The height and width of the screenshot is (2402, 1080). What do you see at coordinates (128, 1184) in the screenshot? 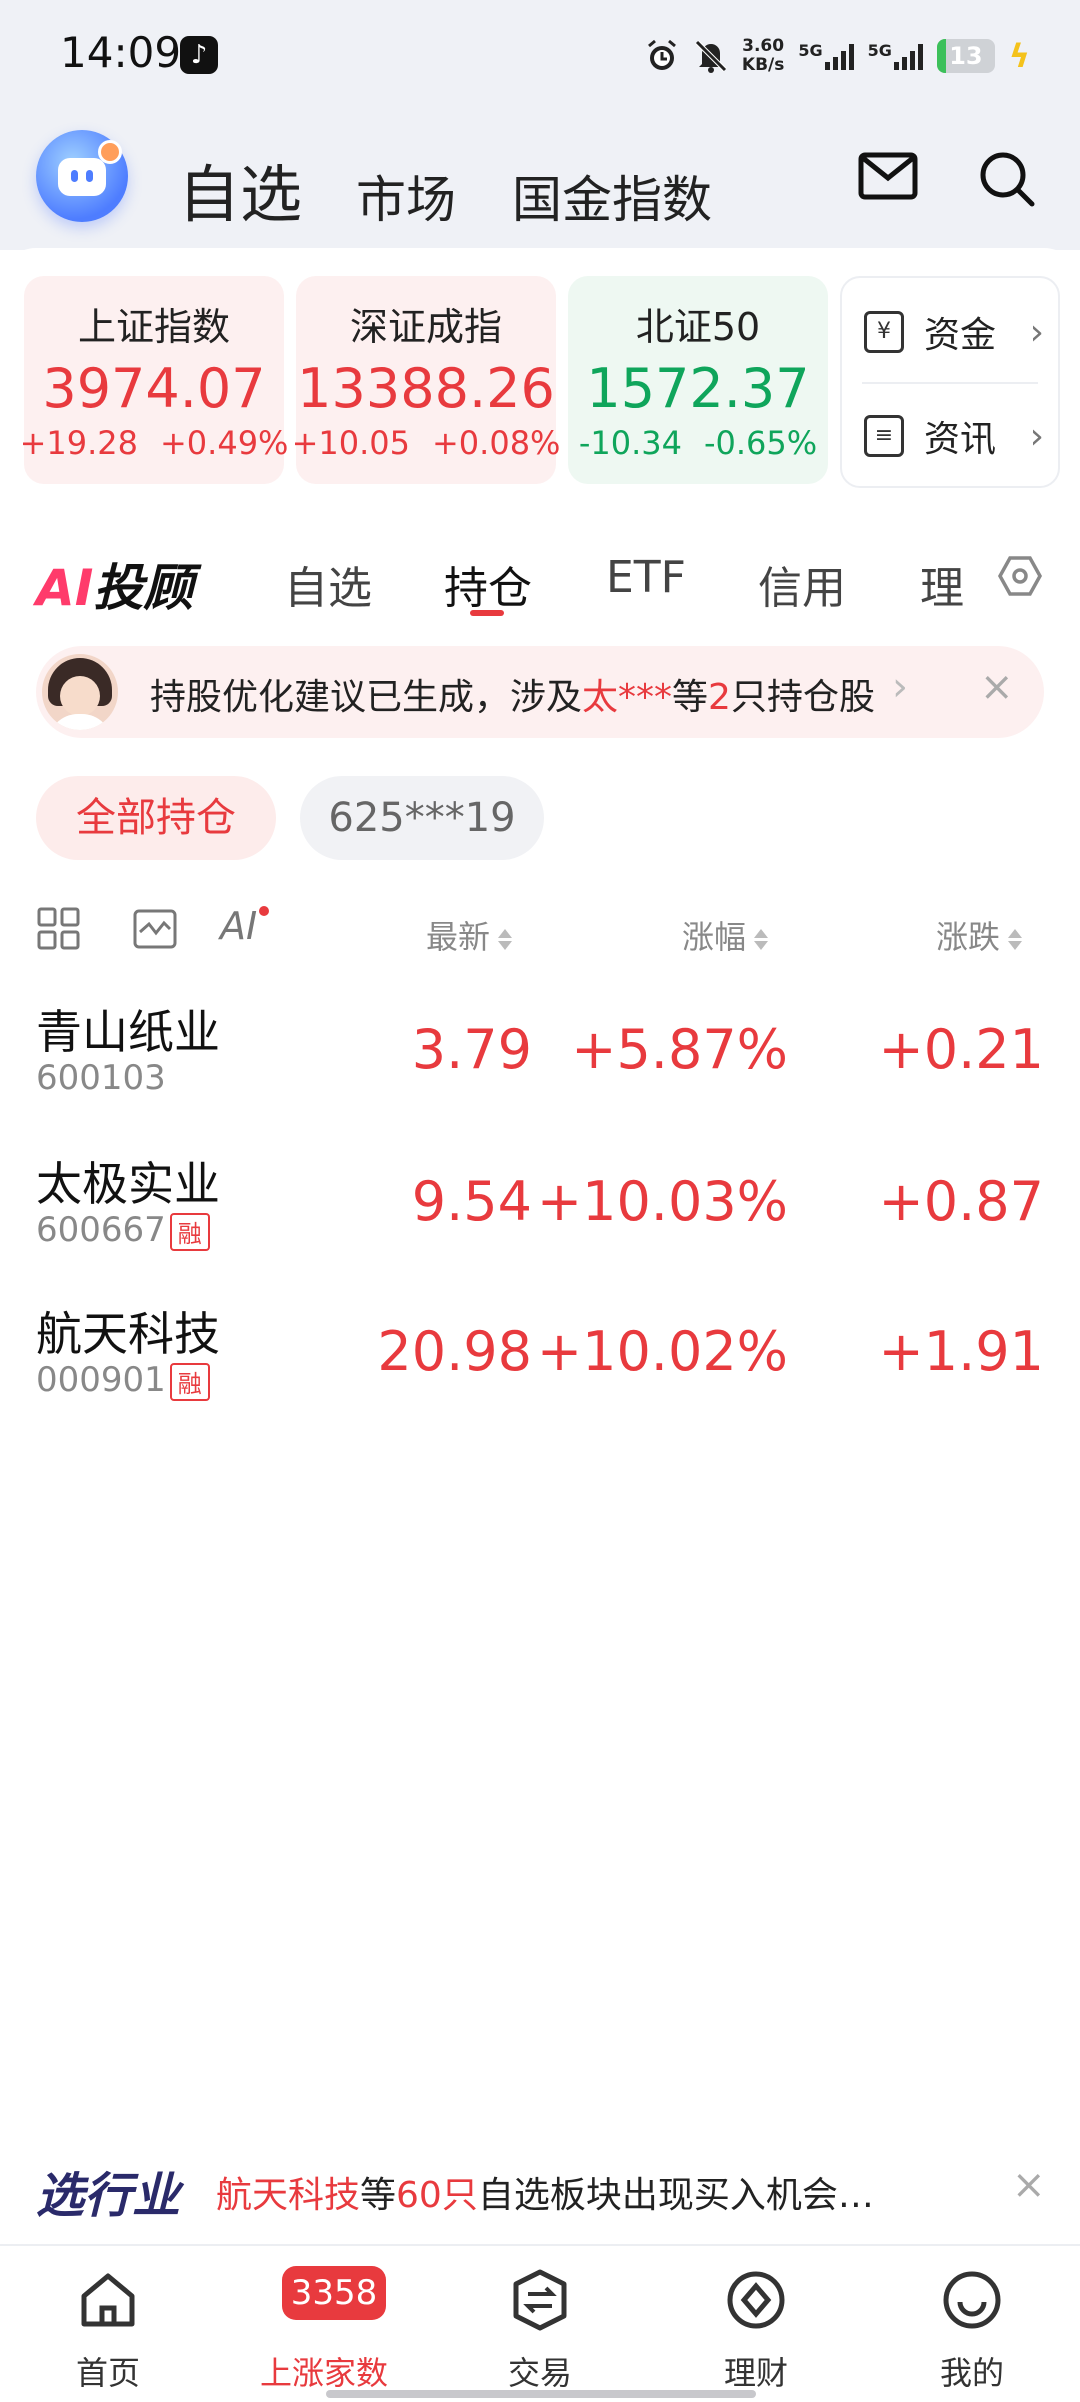
I see `stock-name: 太极实业` at bounding box center [128, 1184].